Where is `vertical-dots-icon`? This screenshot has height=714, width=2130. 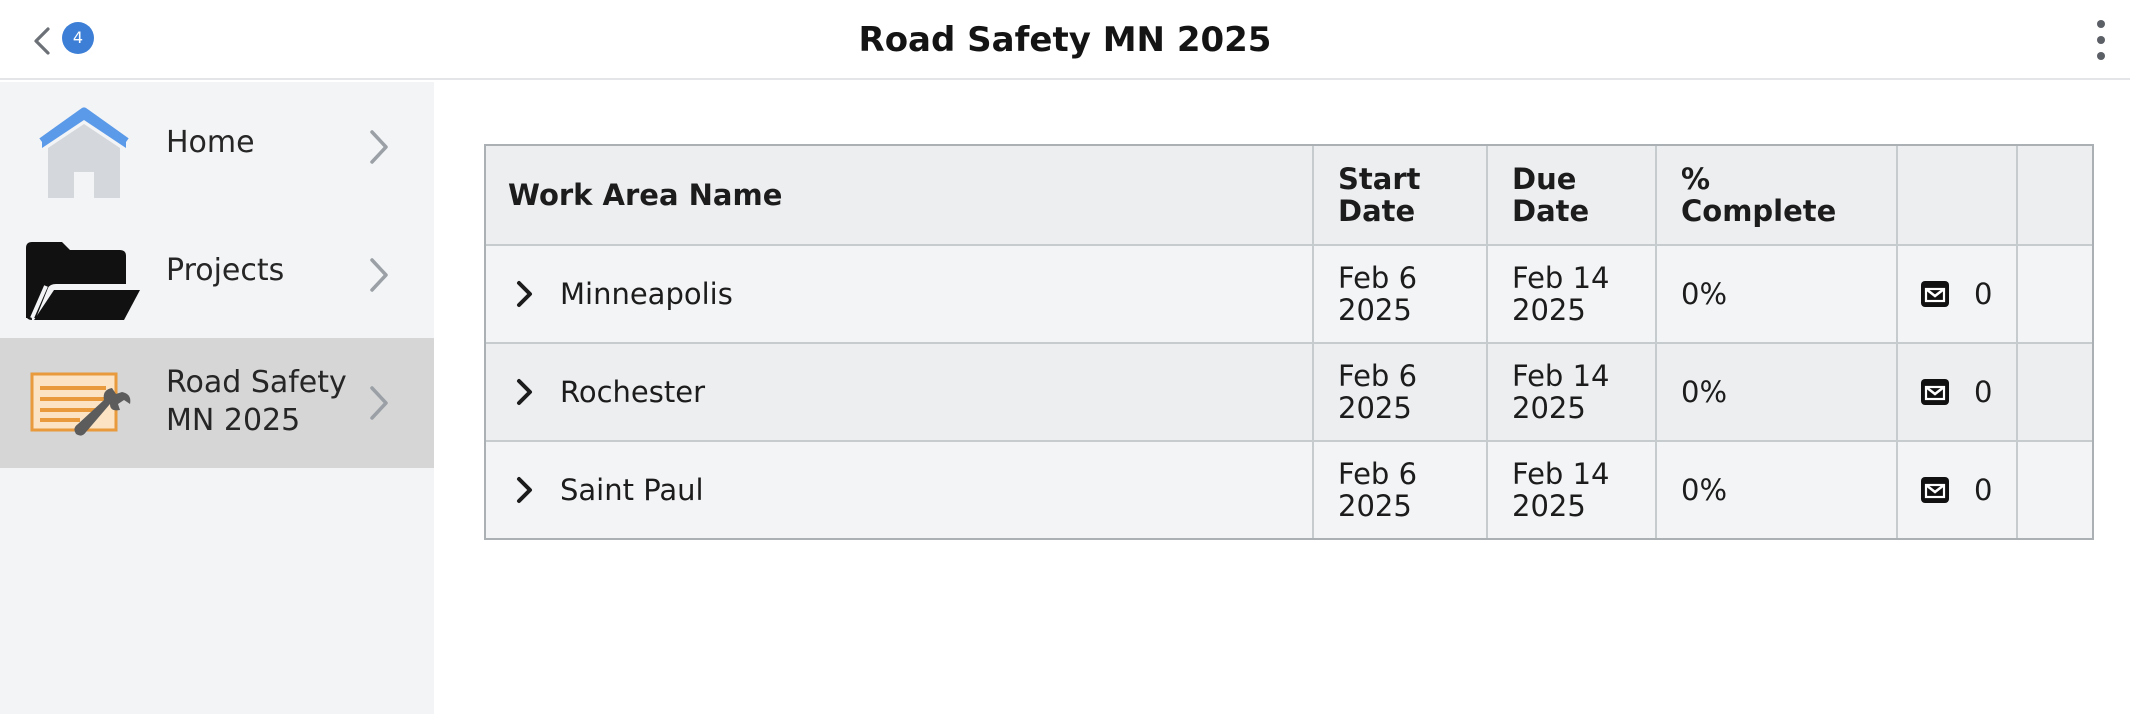 vertical-dots-icon is located at coordinates (2101, 24).